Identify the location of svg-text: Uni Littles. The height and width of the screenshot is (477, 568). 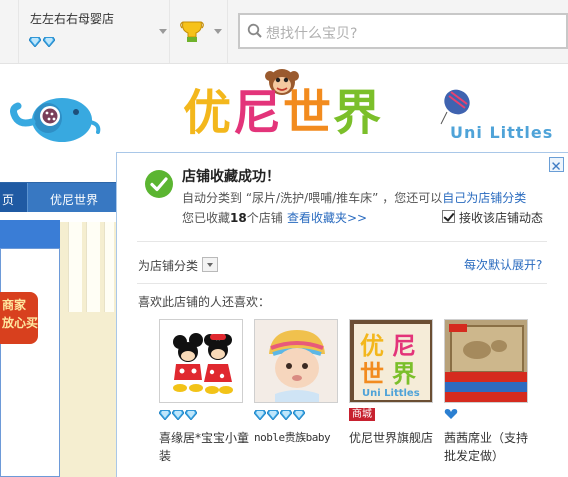
(391, 393).